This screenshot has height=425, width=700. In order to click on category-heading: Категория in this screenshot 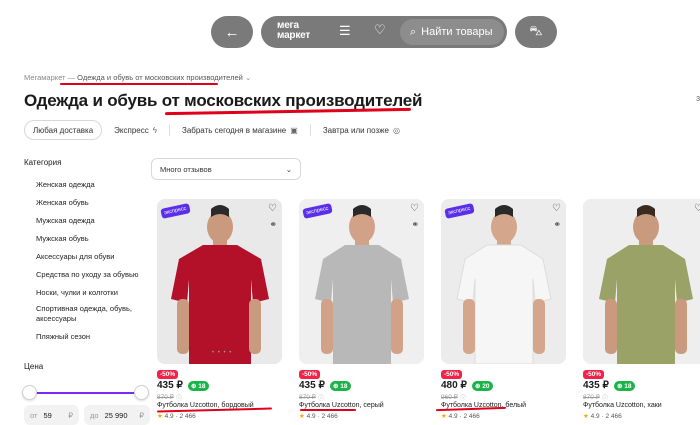, I will do `click(43, 162)`.